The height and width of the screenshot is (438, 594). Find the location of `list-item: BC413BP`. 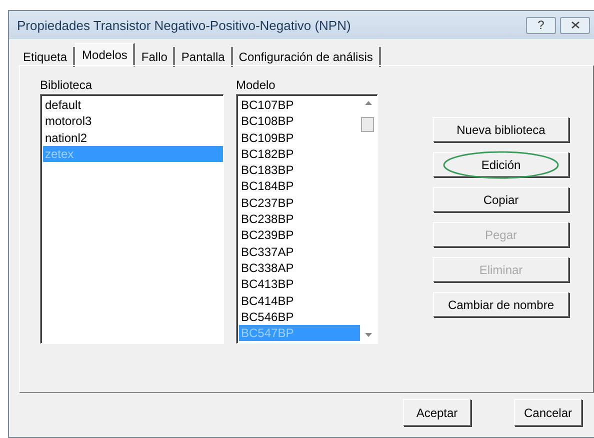

list-item: BC413BP is located at coordinates (299, 284).